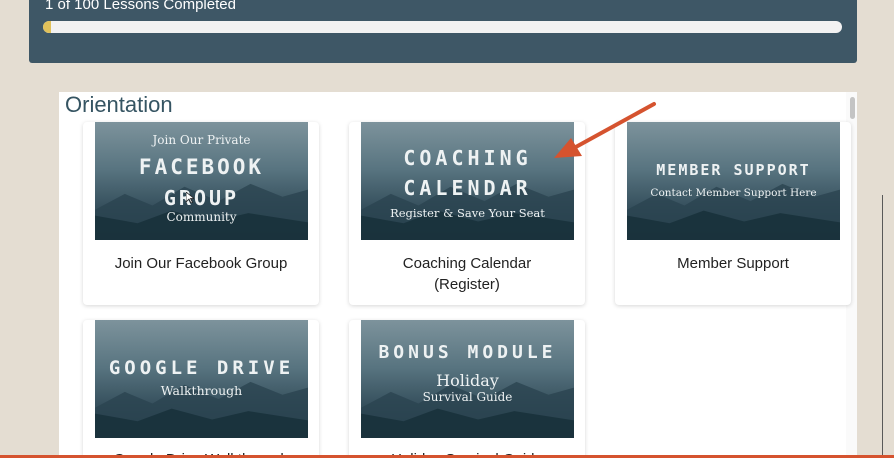  I want to click on thumbnail-text: Holiday, so click(467, 380).